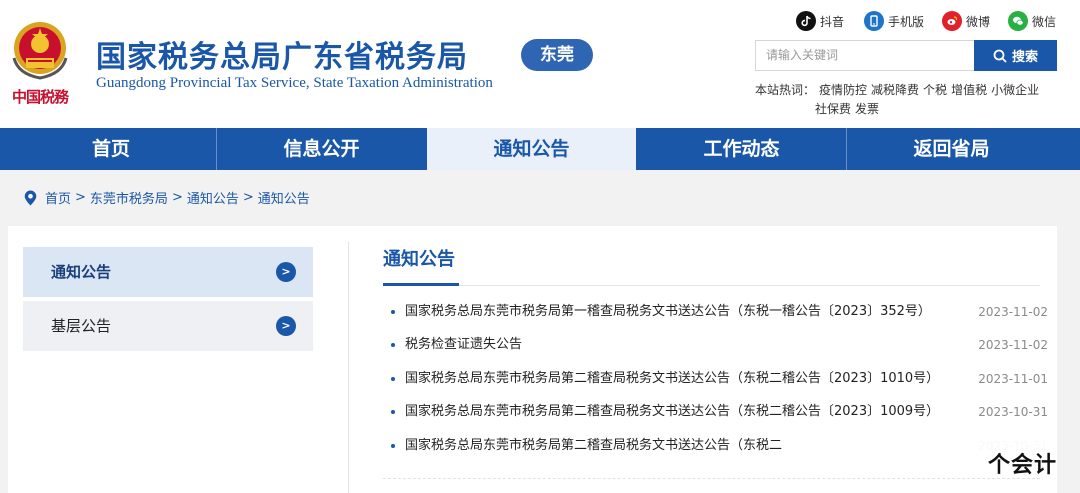 The width and height of the screenshot is (1080, 493). I want to click on list-item-date: 2023-11-01, so click(1013, 379).